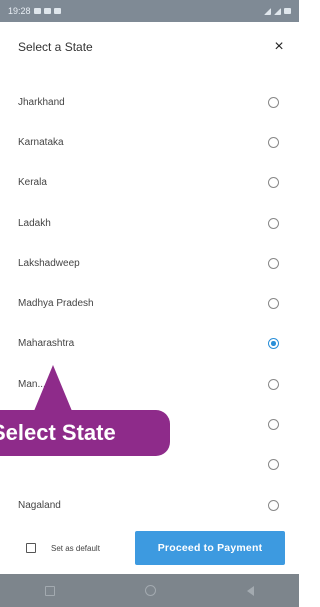 This screenshot has width=320, height=607. Describe the element at coordinates (50, 590) in the screenshot. I see `recent-apps-icon` at that location.